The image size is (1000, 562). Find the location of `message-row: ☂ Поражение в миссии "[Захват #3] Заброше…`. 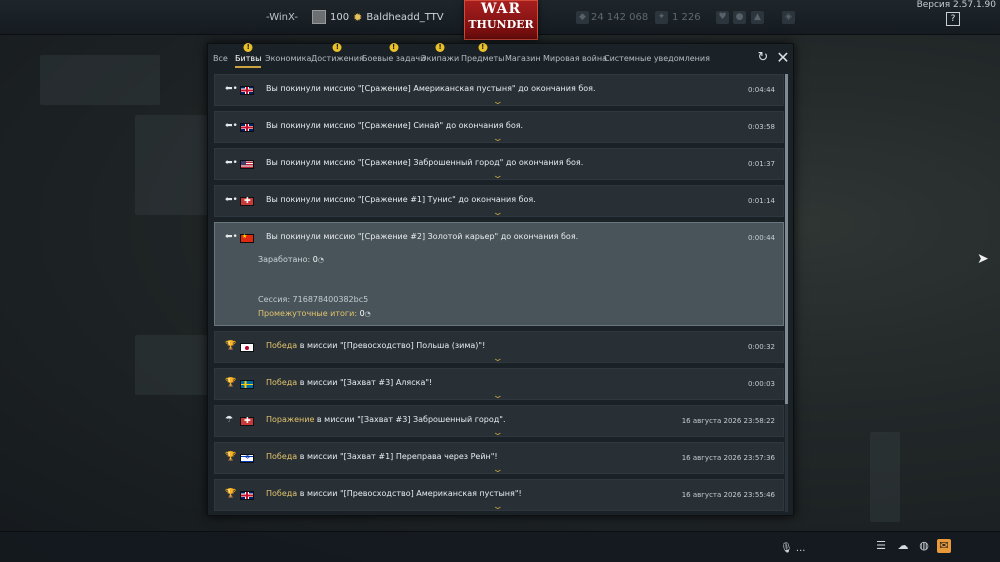

message-row: ☂ Поражение в миссии "[Захват #3] Заброше… is located at coordinates (499, 421).